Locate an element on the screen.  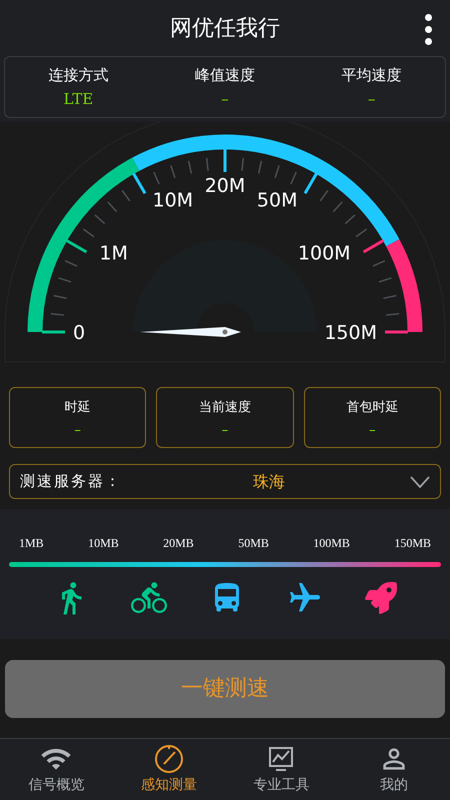
gauge-label: 150M is located at coordinates (350, 333).